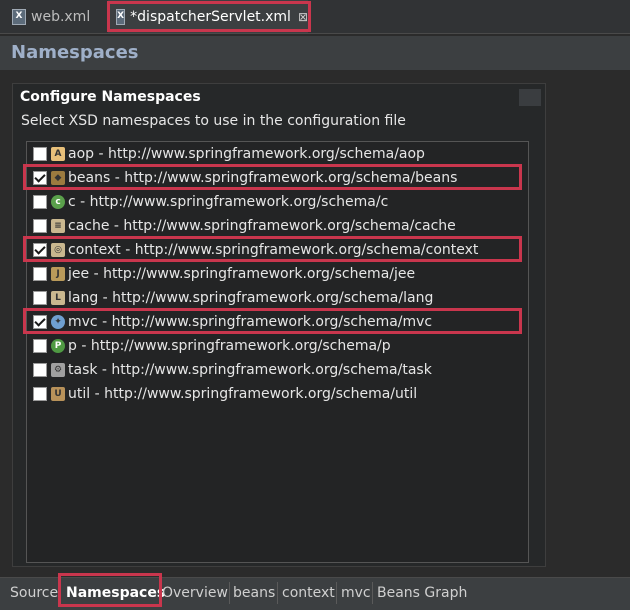 The height and width of the screenshot is (610, 630). Describe the element at coordinates (58, 226) in the screenshot. I see `cache-icon: ≡` at that location.